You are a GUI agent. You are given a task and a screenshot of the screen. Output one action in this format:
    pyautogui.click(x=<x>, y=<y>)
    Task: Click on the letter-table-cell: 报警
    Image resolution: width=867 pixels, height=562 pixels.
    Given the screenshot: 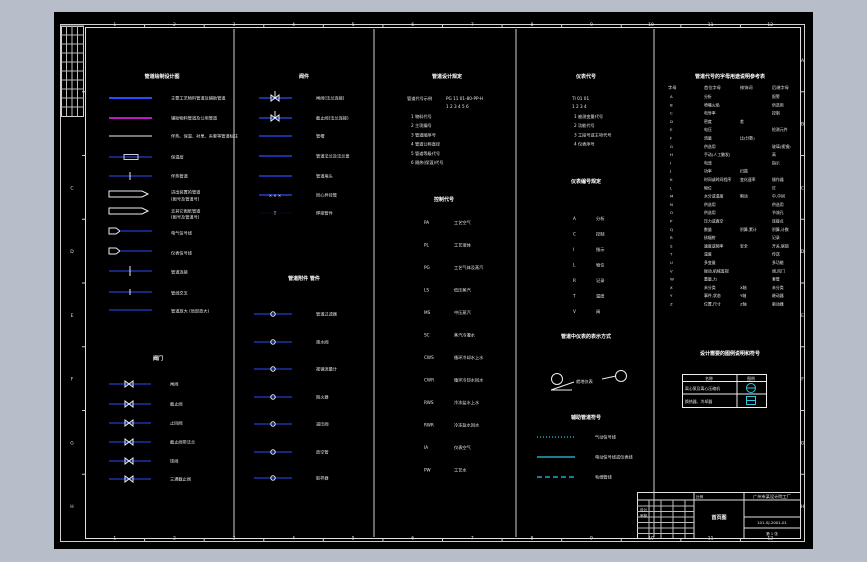 What is the action you would take?
    pyautogui.click(x=776, y=96)
    